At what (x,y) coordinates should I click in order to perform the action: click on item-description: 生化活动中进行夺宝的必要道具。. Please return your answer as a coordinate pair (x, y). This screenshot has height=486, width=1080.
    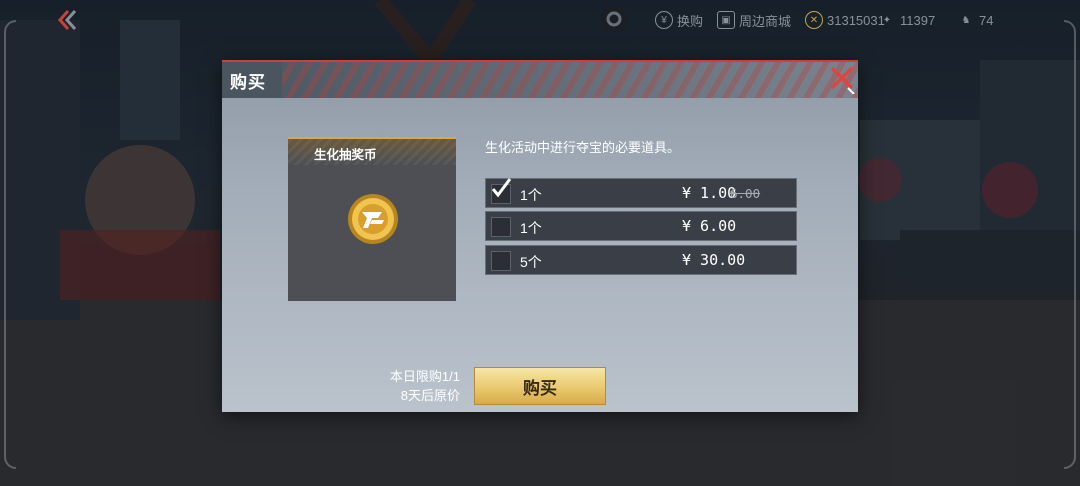
    Looking at the image, I should click on (583, 147).